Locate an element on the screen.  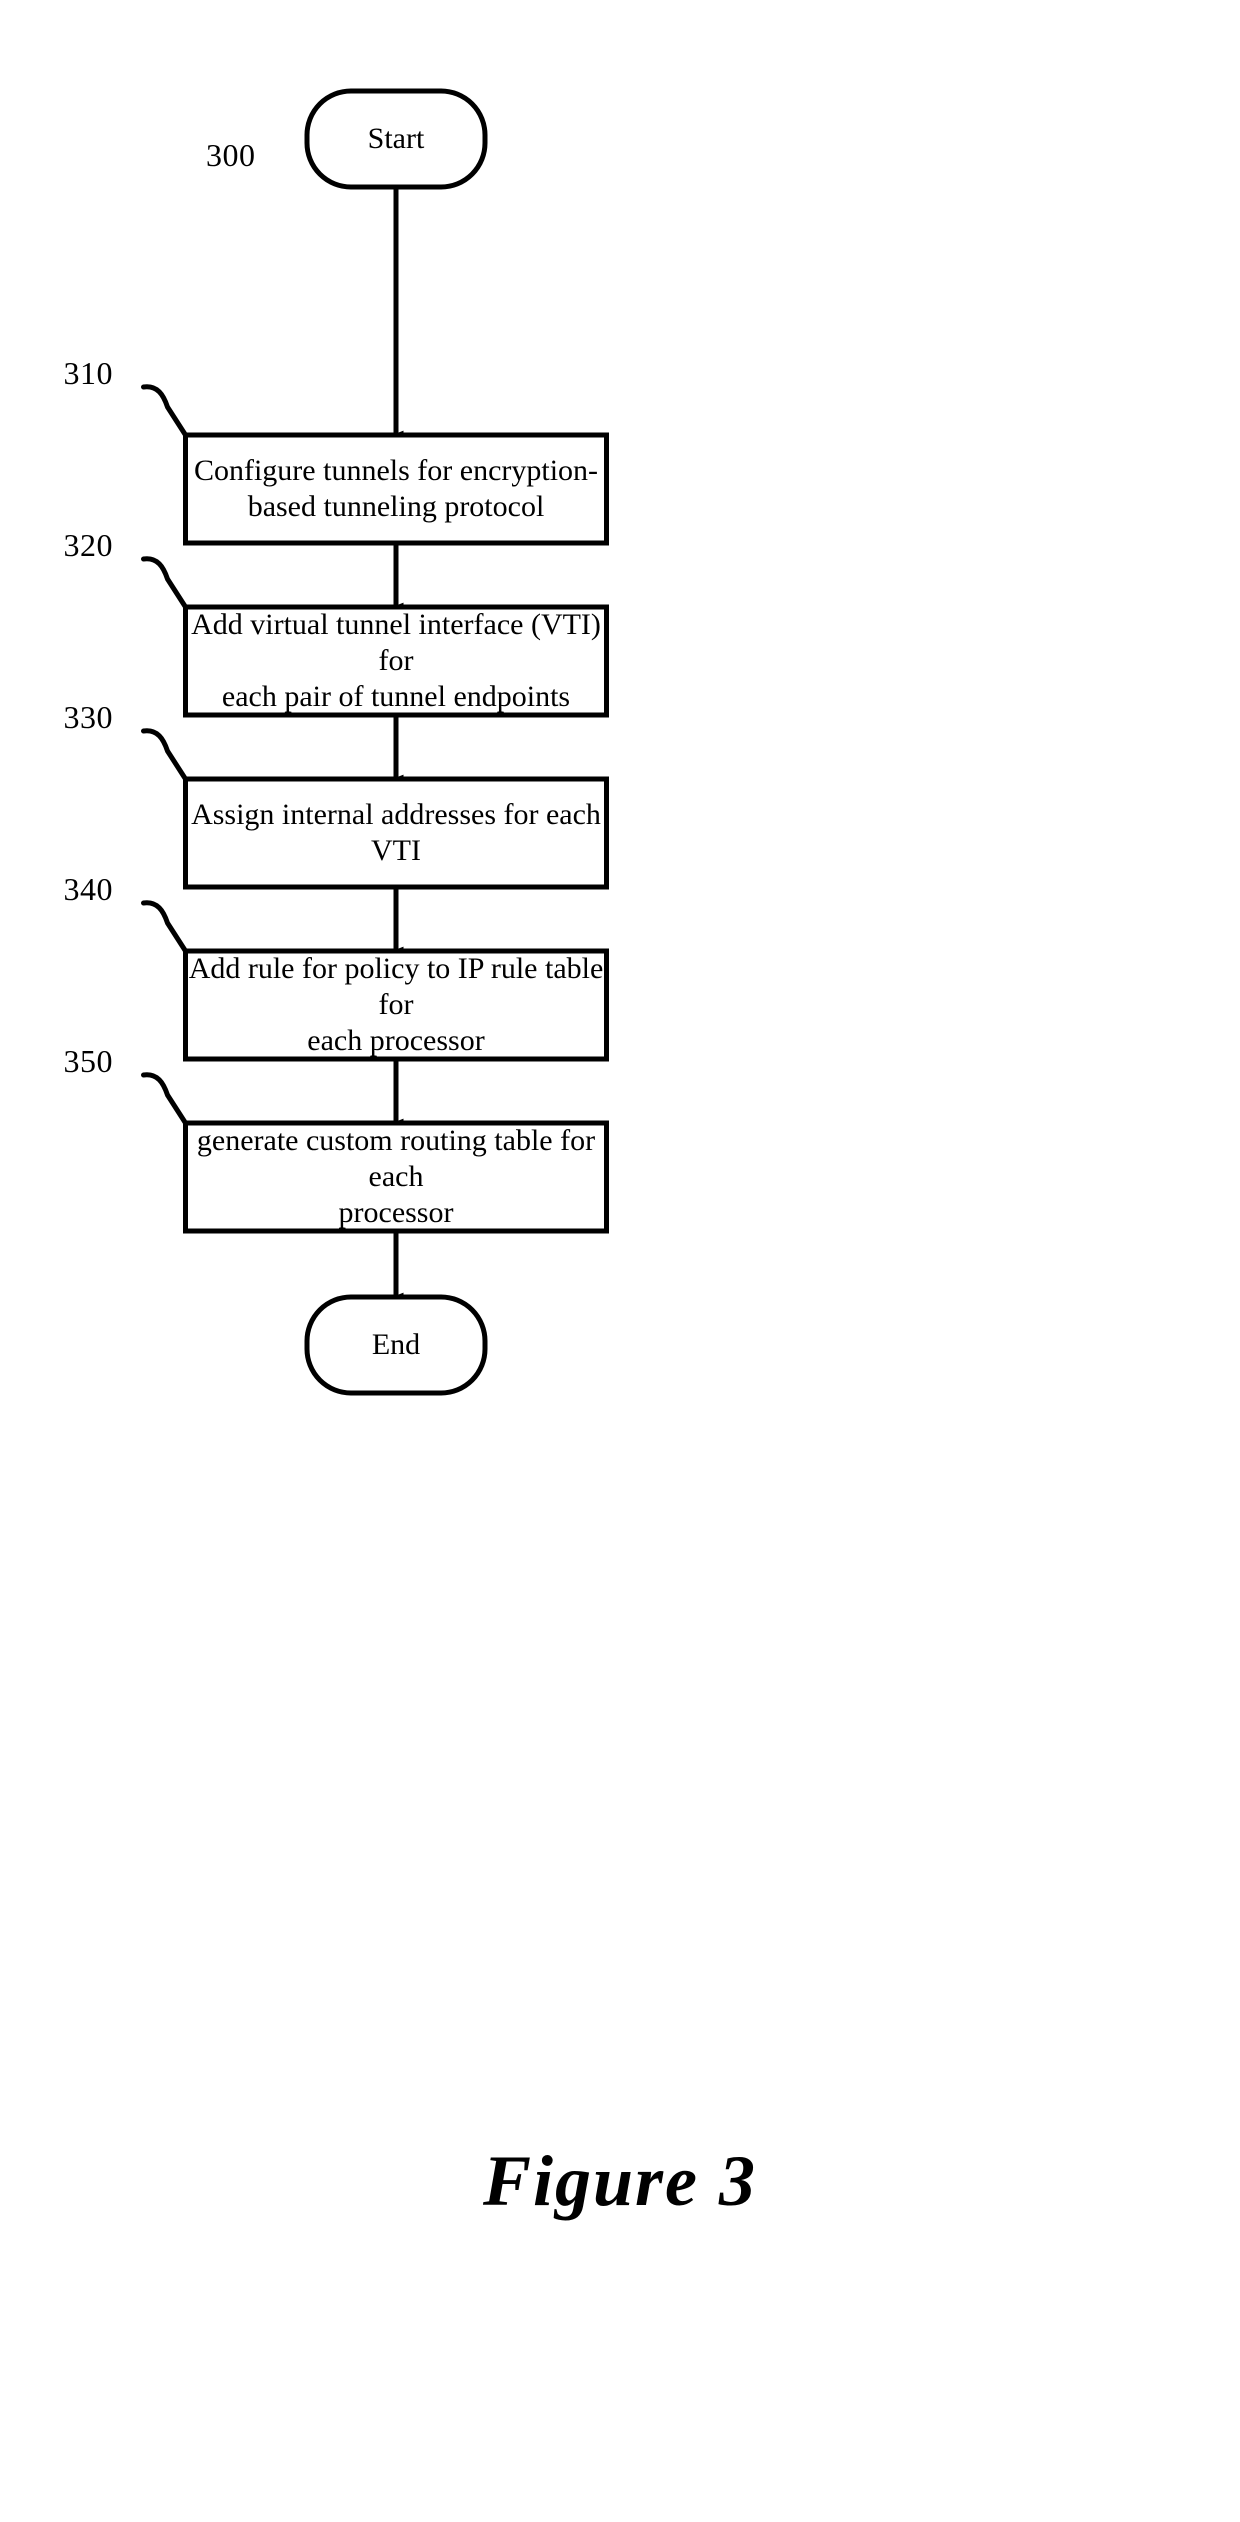
step-ref-310: 310 is located at coordinates (88, 373).